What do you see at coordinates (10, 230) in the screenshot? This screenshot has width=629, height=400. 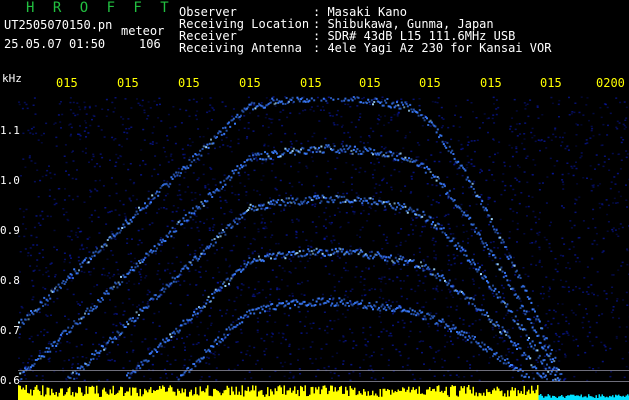 I see `y-label: 0.9` at bounding box center [10, 230].